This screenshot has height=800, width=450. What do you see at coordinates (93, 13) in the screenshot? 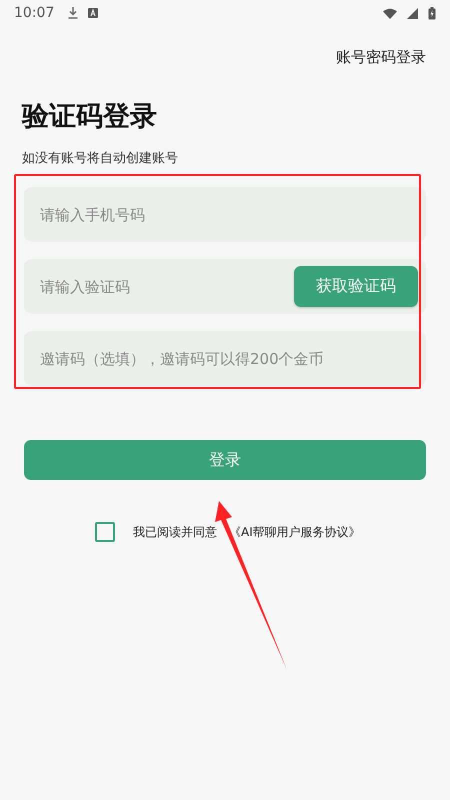
I see `app-notification-icon` at bounding box center [93, 13].